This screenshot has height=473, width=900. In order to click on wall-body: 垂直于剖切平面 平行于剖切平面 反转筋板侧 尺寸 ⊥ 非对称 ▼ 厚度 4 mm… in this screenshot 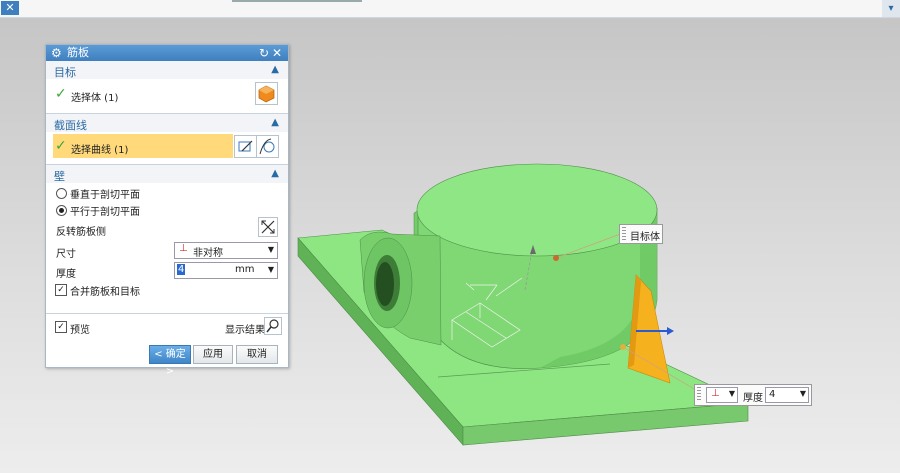, I will do `click(167, 258)`.